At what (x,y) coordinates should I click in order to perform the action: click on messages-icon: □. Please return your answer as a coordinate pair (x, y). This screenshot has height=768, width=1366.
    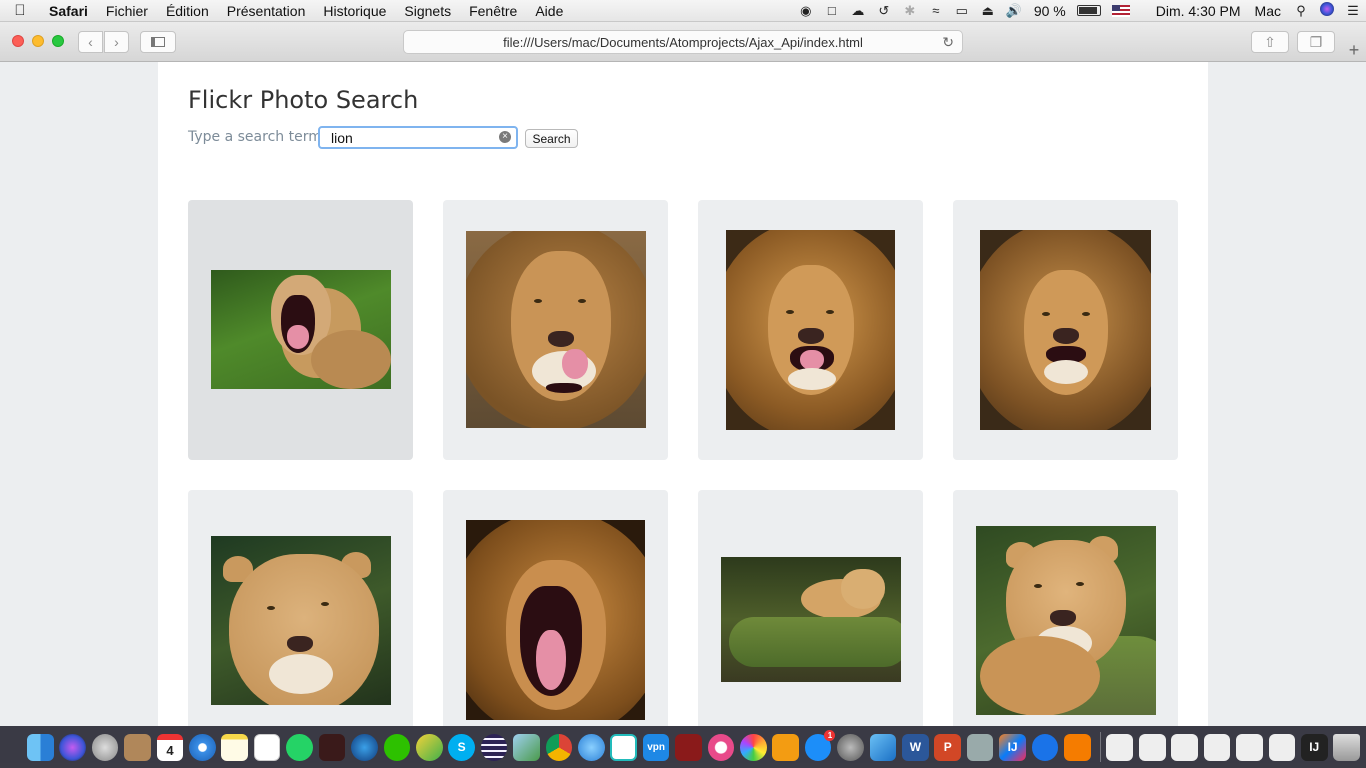
    Looking at the image, I should click on (832, 10).